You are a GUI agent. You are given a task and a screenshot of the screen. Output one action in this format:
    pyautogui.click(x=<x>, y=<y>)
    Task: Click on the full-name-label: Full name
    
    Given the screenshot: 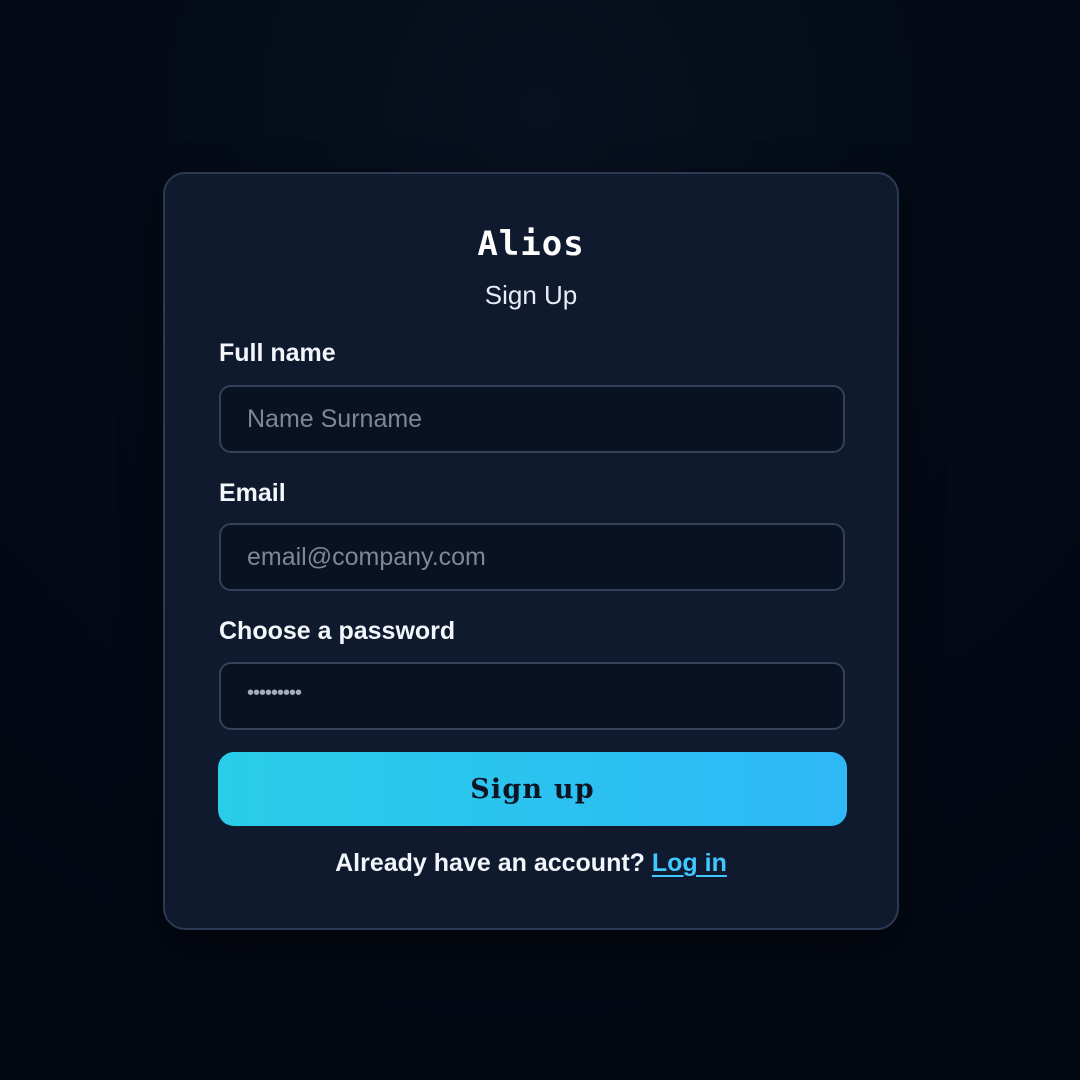 What is the action you would take?
    pyautogui.click(x=277, y=353)
    